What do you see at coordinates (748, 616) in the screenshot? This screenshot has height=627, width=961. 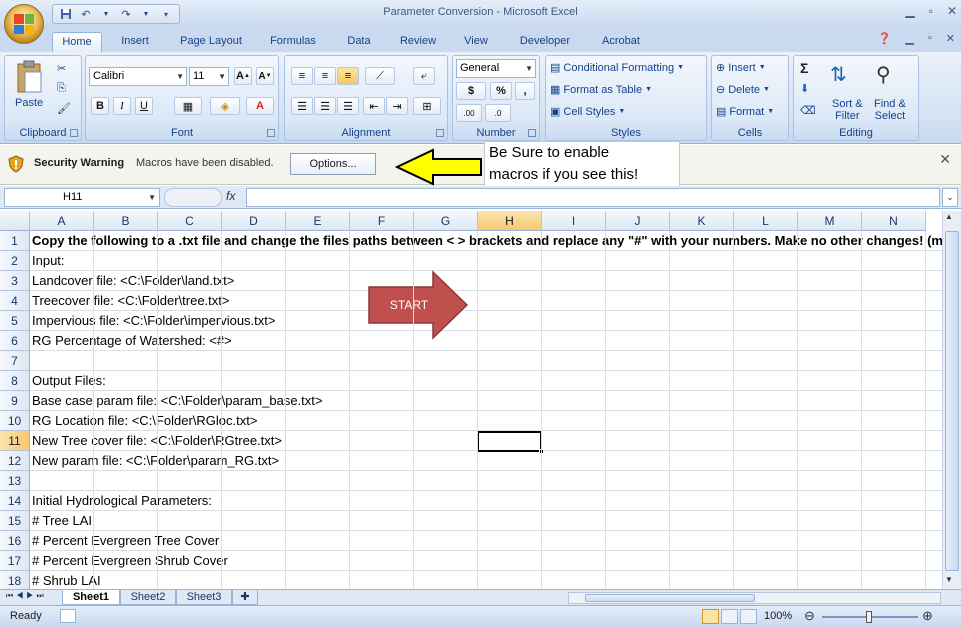 I see `page-break-view-icon` at bounding box center [748, 616].